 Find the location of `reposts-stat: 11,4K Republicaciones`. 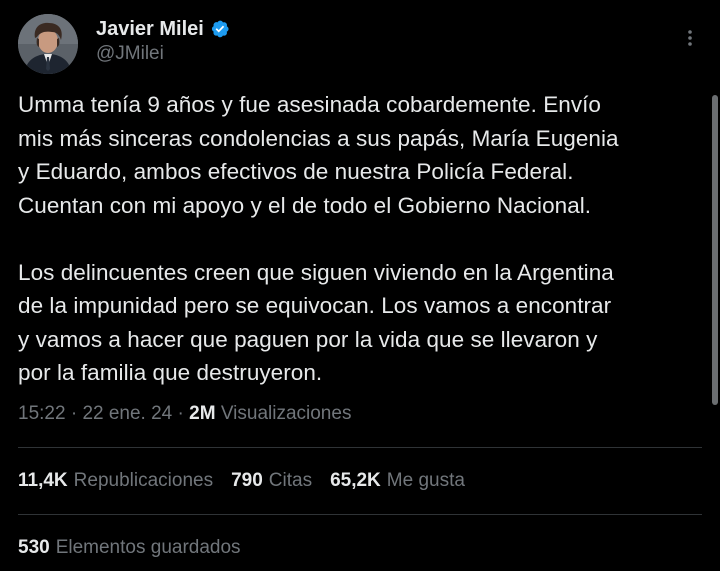

reposts-stat: 11,4K Republicaciones is located at coordinates (115, 481).